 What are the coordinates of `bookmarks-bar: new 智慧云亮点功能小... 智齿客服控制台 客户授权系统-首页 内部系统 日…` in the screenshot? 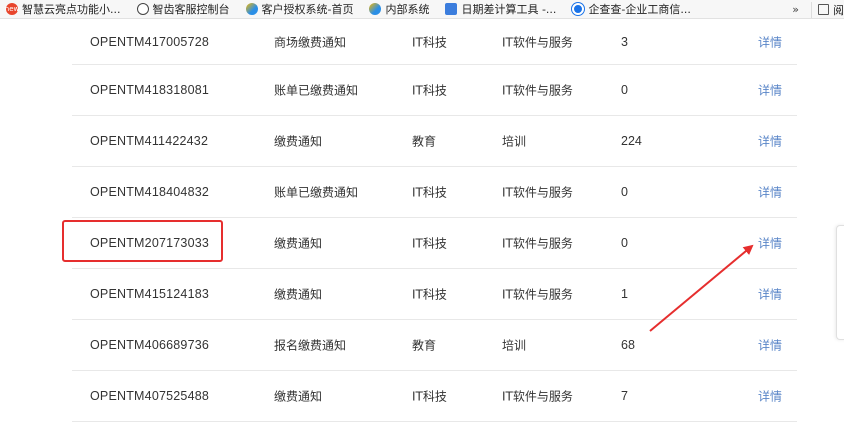 It's located at (422, 9).